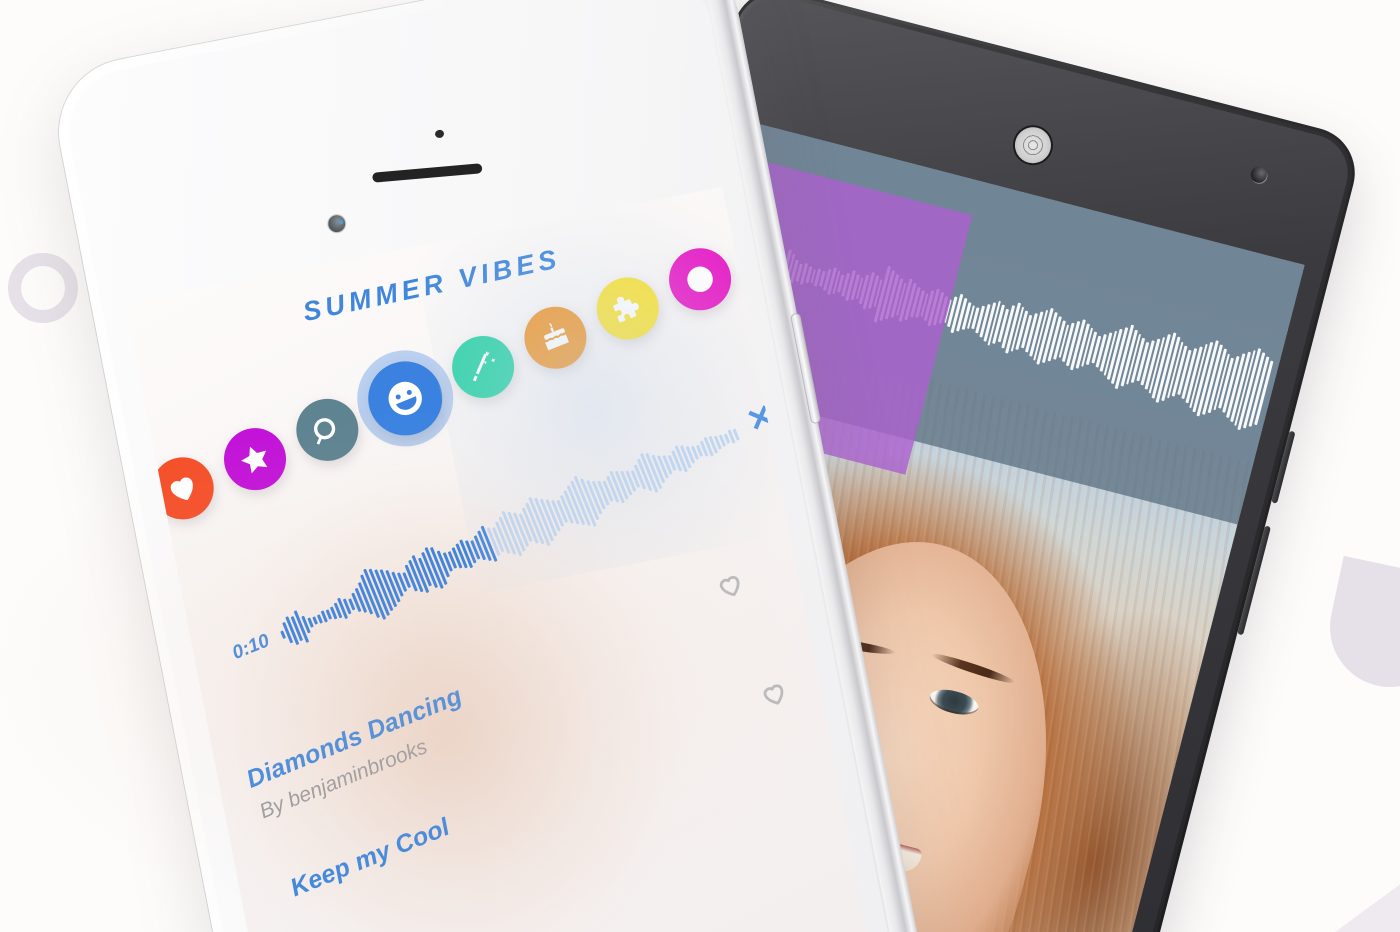 The height and width of the screenshot is (932, 1400). Describe the element at coordinates (251, 647) in the screenshot. I see `elapsed-time-label: 0:10` at that location.